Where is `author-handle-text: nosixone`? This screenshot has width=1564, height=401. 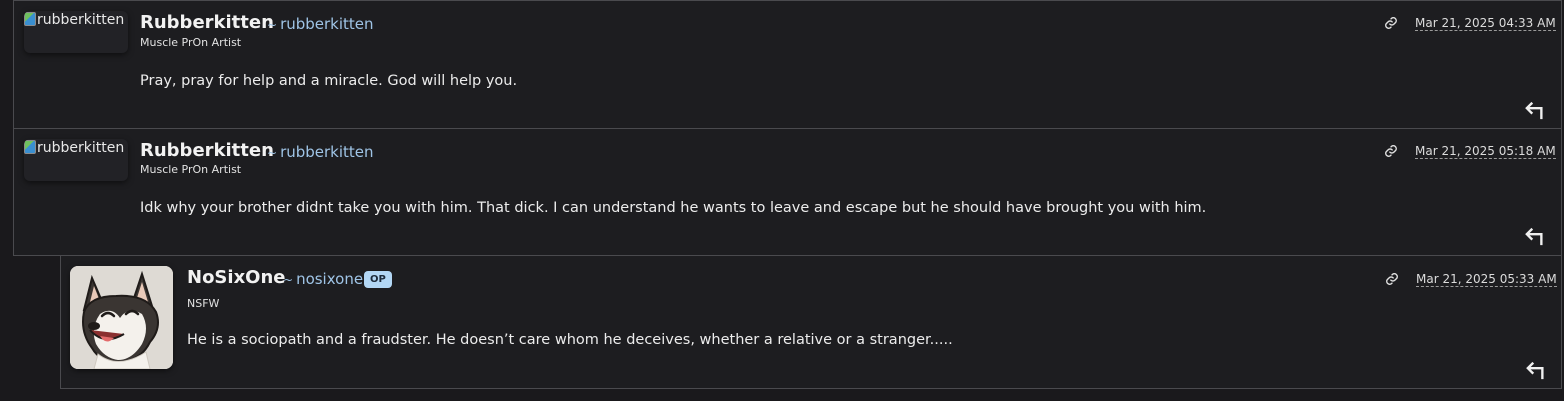
author-handle-text: nosixone is located at coordinates (330, 279).